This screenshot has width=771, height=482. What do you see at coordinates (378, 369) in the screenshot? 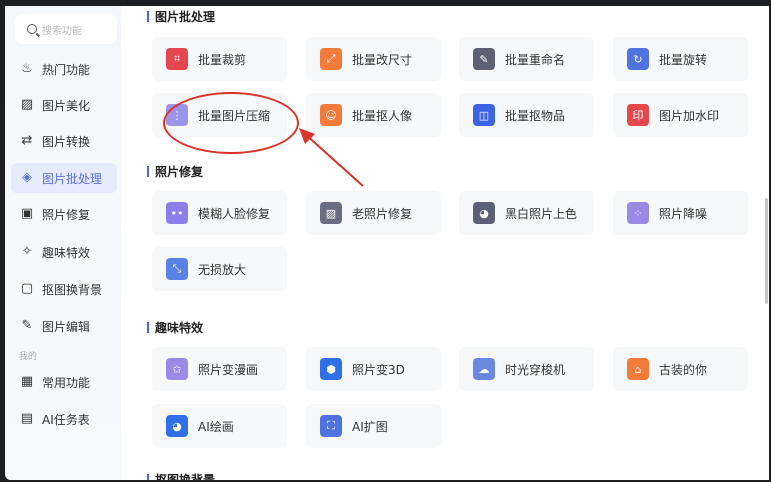
I see `feature-card-label: 照片变3D` at bounding box center [378, 369].